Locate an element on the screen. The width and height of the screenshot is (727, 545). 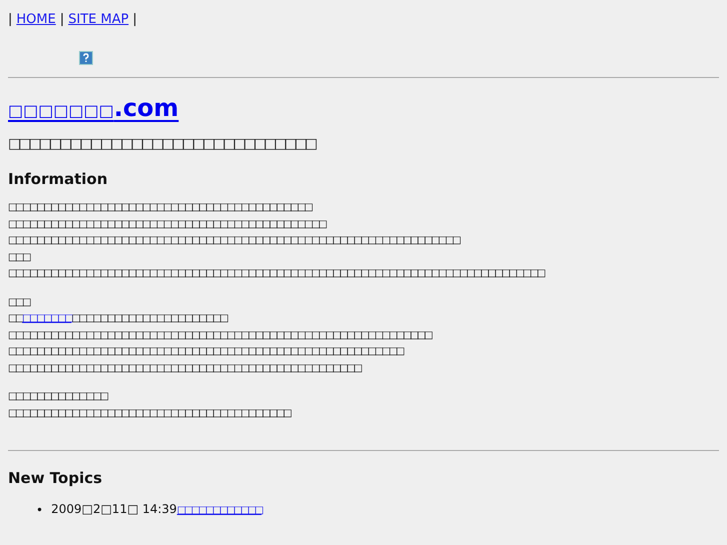
text-line: □□□□□□□□□□□□□□ is located at coordinates (58, 397).